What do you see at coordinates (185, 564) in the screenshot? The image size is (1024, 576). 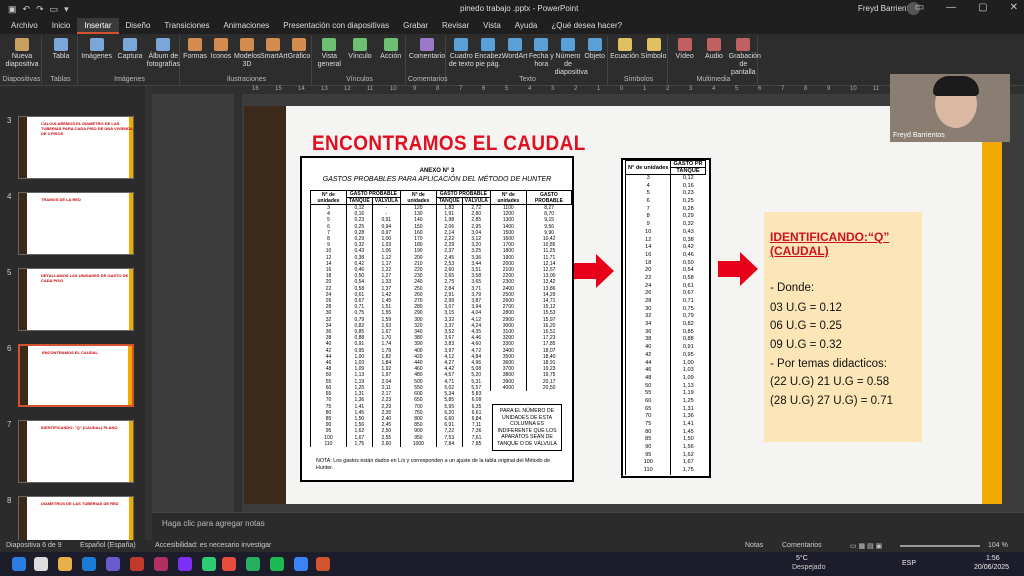 I see `canva-icon` at bounding box center [185, 564].